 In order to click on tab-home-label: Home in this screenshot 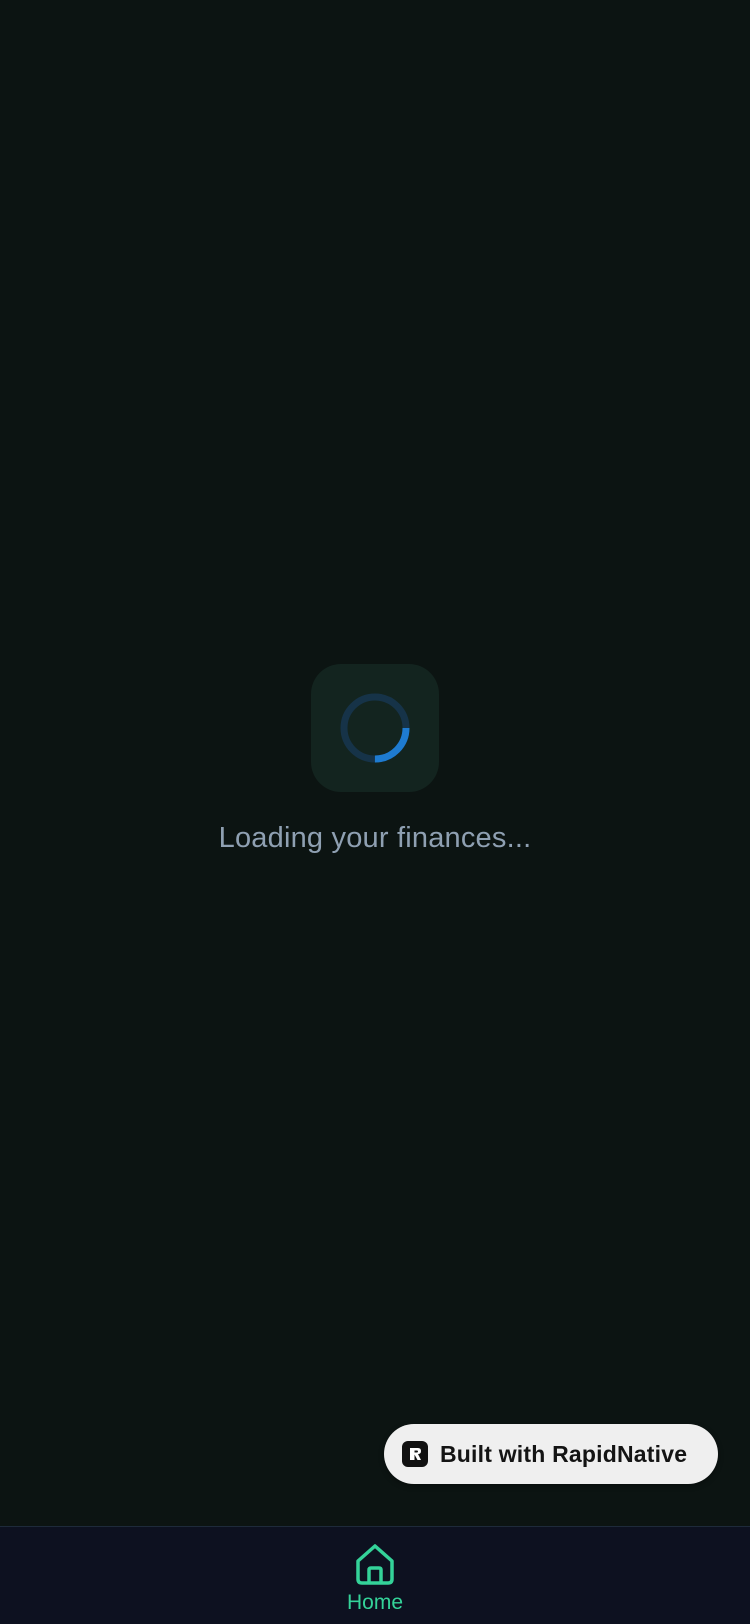, I will do `click(375, 1602)`.